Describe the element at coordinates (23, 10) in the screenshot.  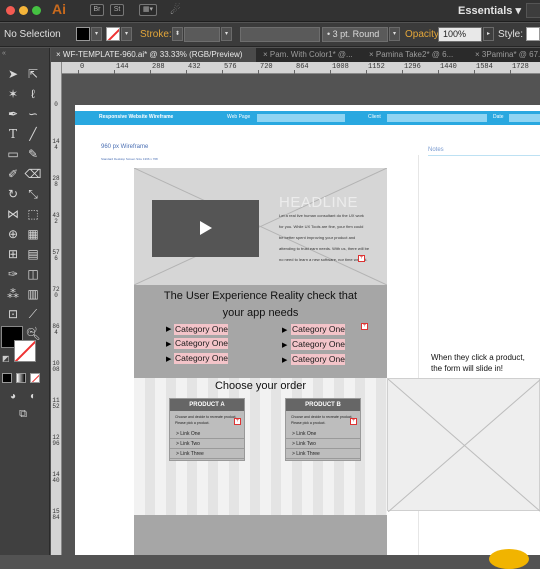
I see `minimize-window-button` at that location.